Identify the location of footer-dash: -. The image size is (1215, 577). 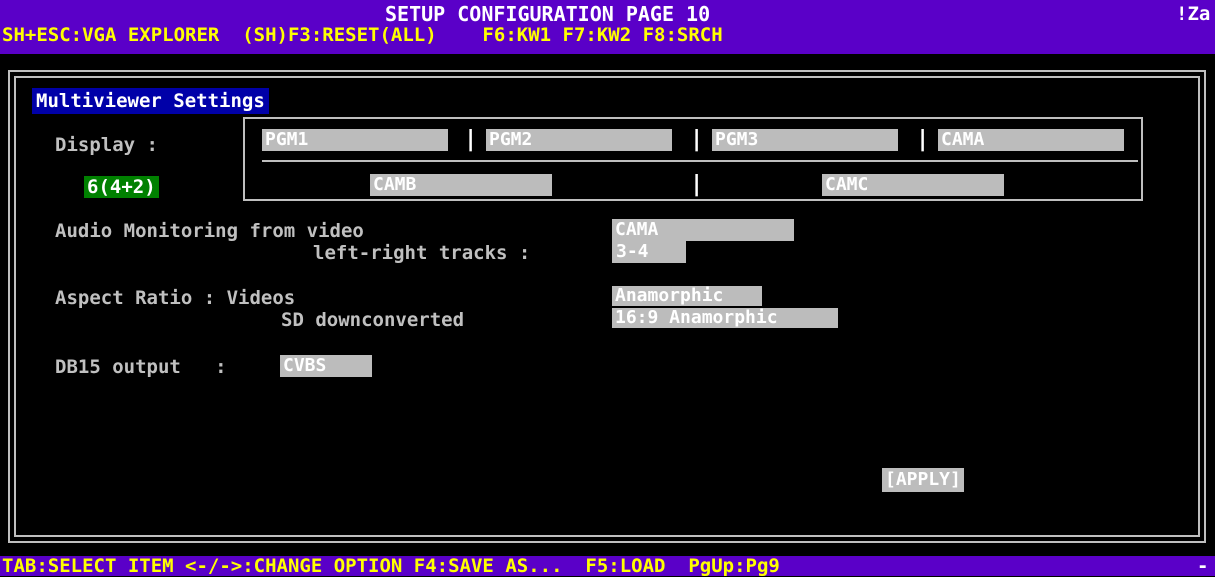
(1203, 566).